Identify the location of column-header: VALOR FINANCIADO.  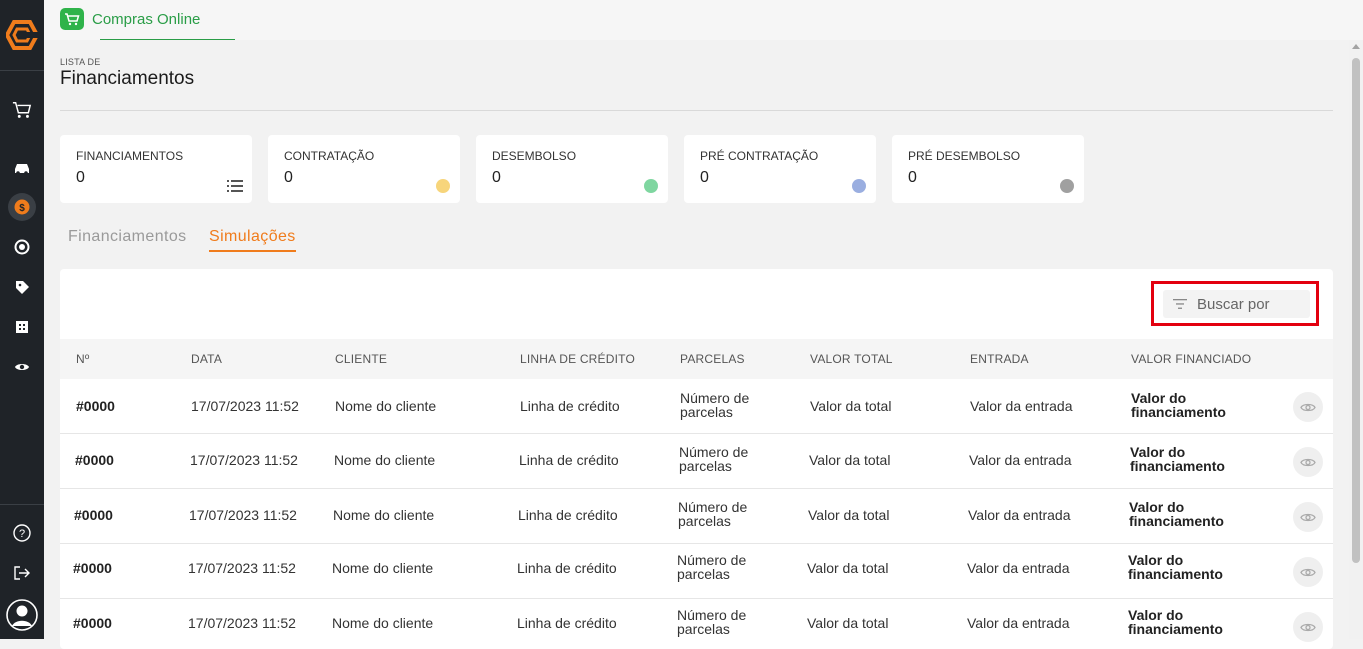
(1191, 359).